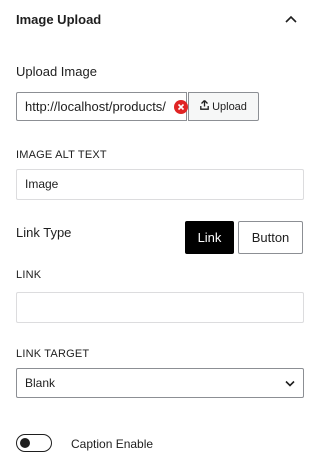 This screenshot has width=320, height=465. Describe the element at coordinates (29, 275) in the screenshot. I see `link-label: LINK` at that location.